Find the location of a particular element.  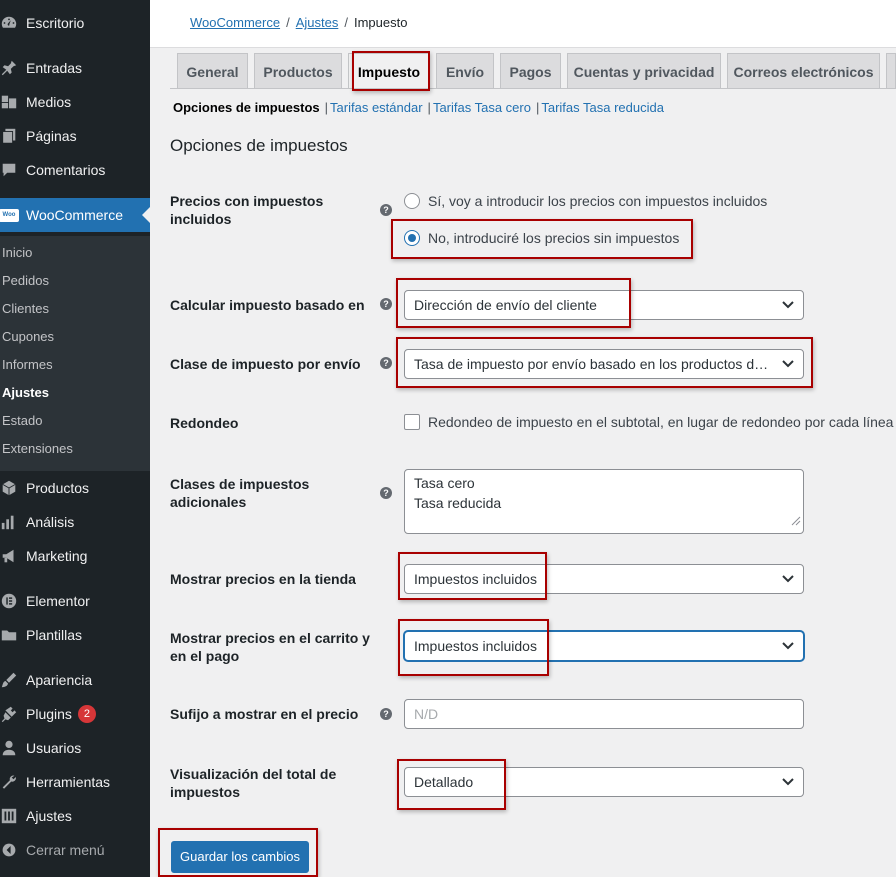

menu-paginas: Páginas is located at coordinates (75, 136).